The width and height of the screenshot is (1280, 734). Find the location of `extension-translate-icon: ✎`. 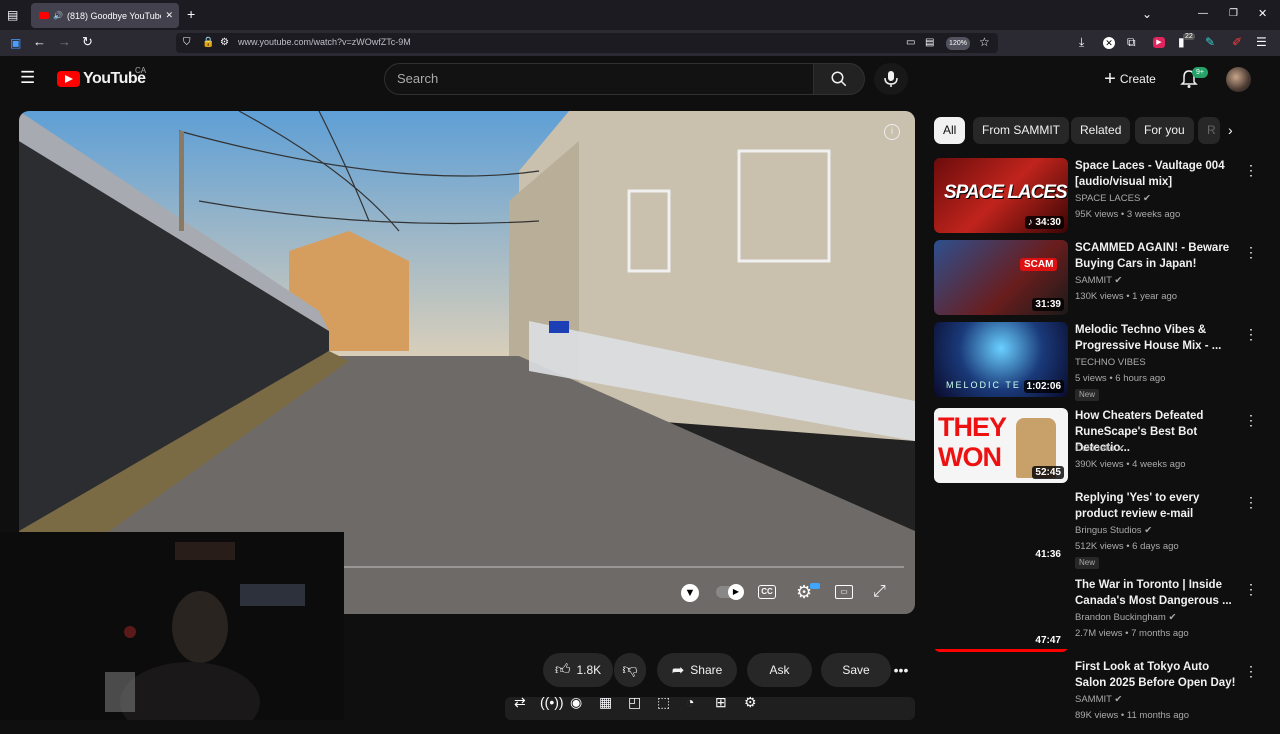

extension-translate-icon: ✎ is located at coordinates (1210, 42).